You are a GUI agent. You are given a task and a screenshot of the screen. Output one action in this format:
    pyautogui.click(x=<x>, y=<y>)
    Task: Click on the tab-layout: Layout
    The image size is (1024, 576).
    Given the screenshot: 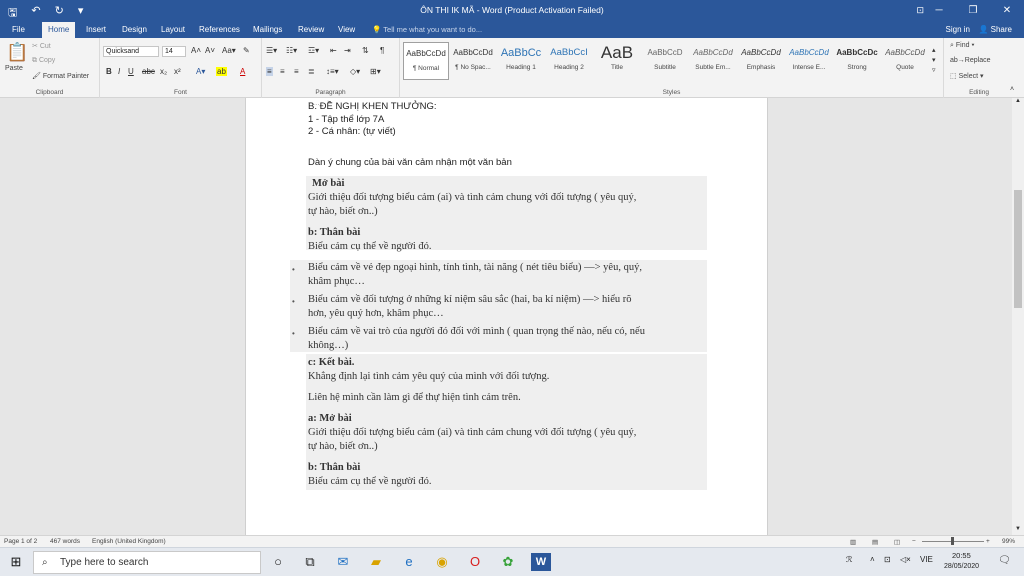 What is the action you would take?
    pyautogui.click(x=173, y=30)
    